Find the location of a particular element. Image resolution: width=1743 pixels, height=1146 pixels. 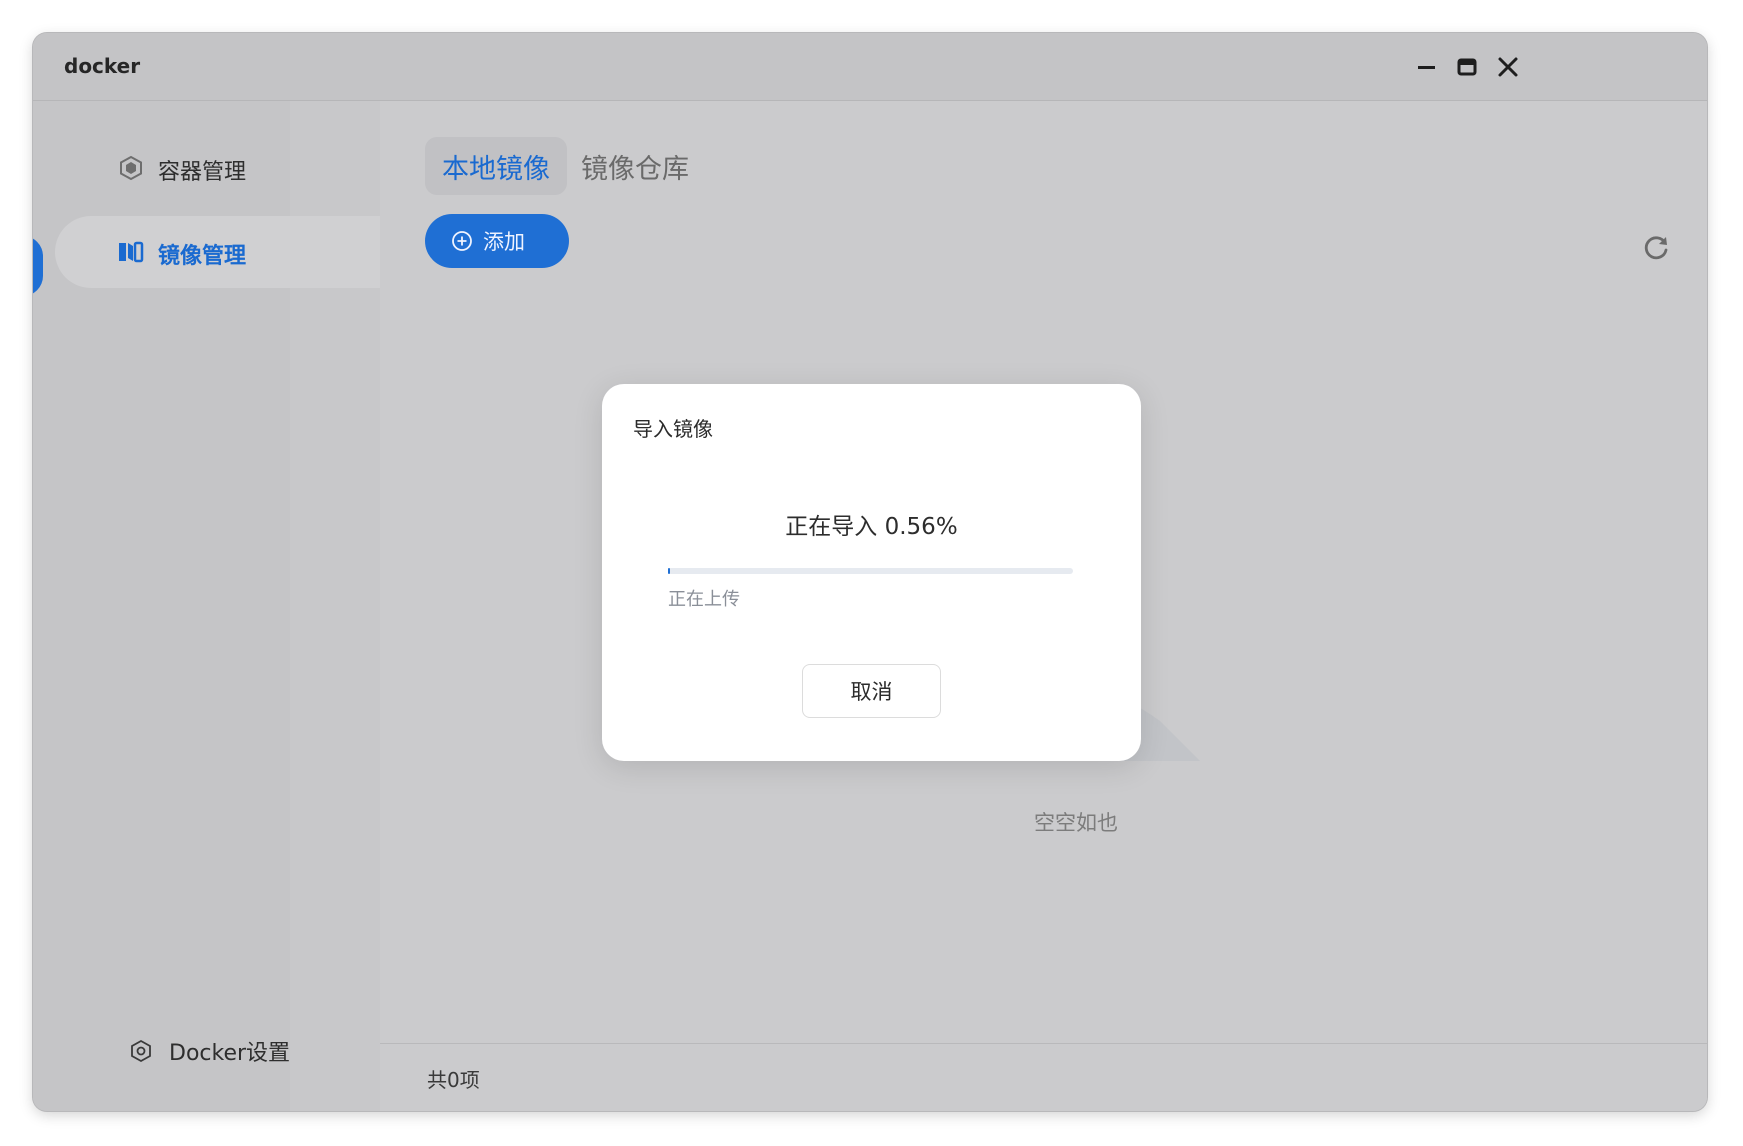

window-title: docker is located at coordinates (102, 66).